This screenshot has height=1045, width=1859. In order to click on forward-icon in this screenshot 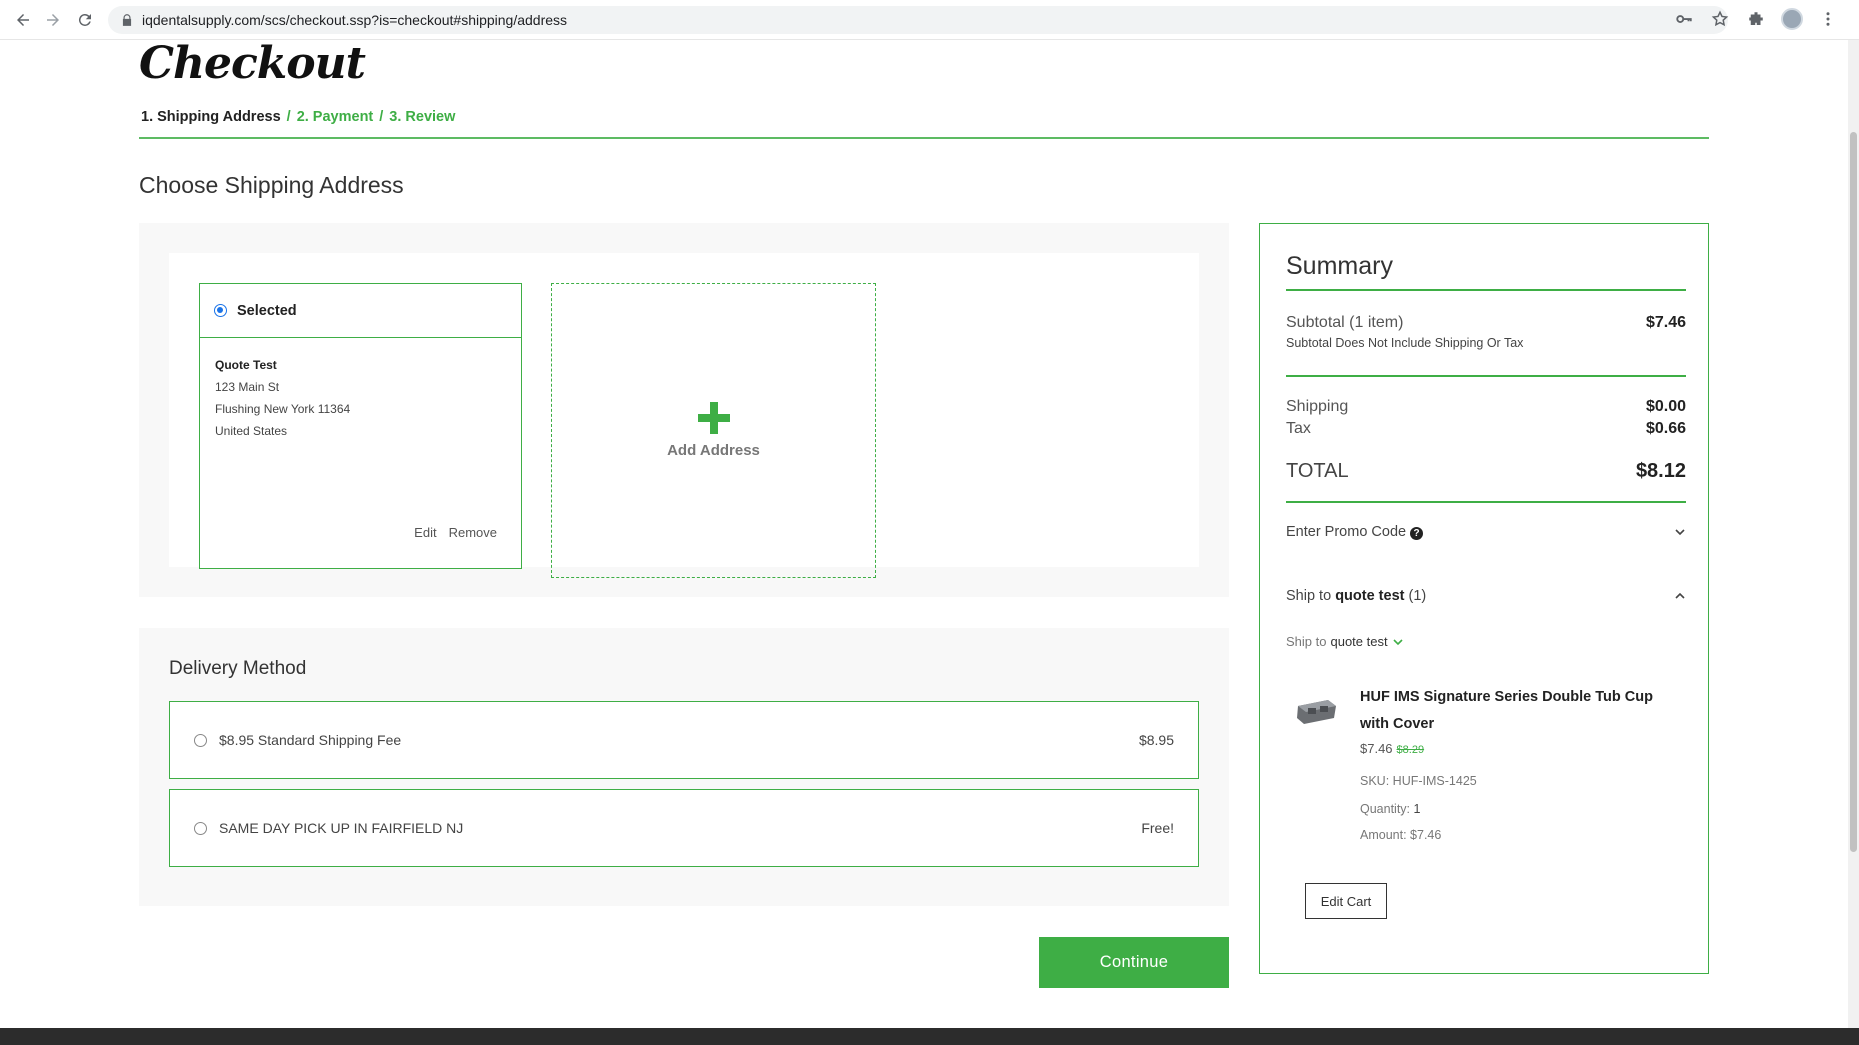, I will do `click(53, 20)`.